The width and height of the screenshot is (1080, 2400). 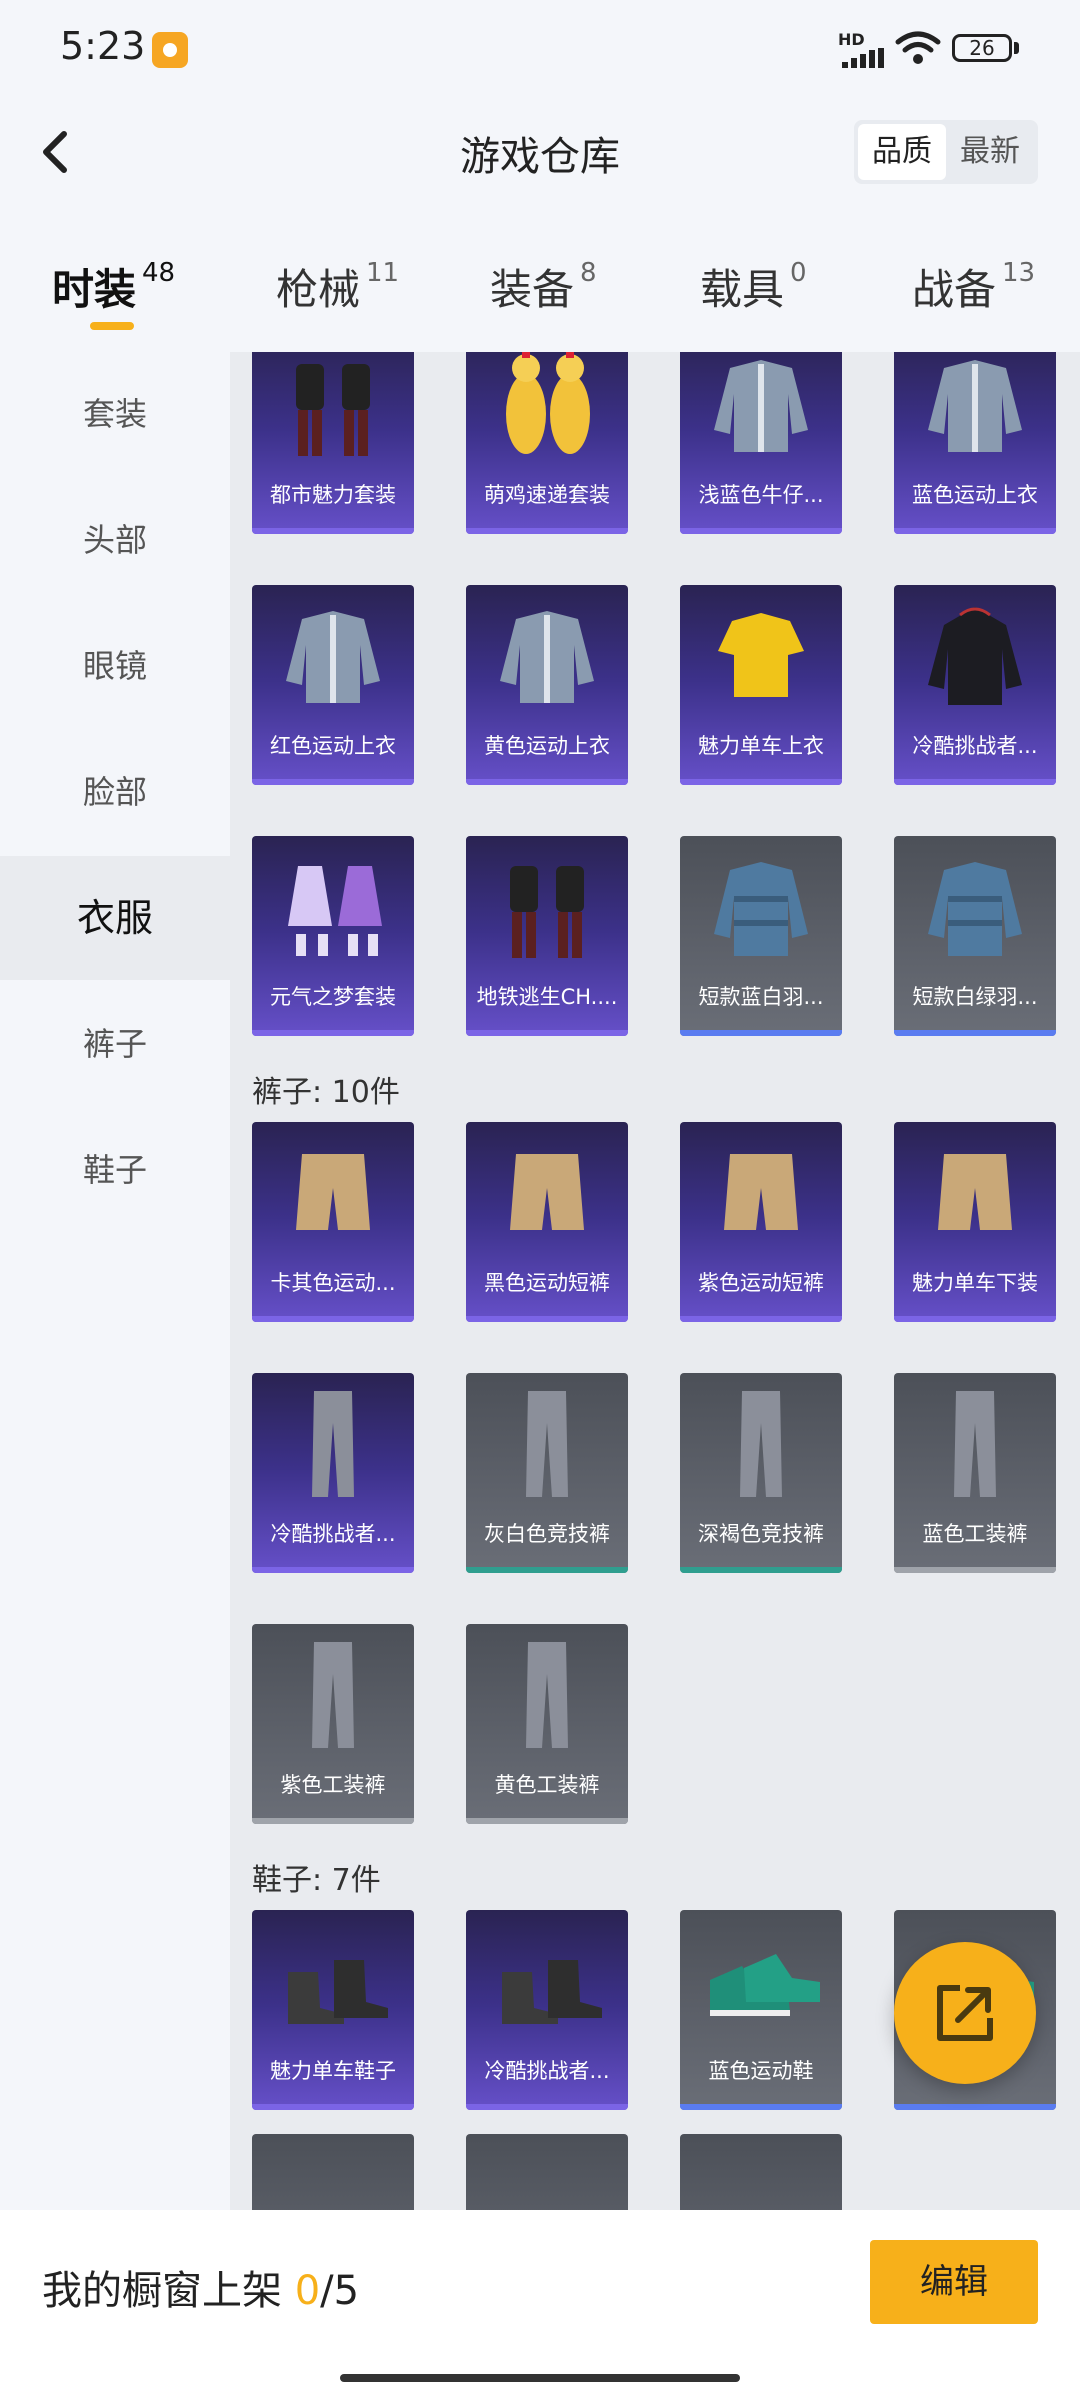 I want to click on tab-label: 时装, so click(x=94, y=289).